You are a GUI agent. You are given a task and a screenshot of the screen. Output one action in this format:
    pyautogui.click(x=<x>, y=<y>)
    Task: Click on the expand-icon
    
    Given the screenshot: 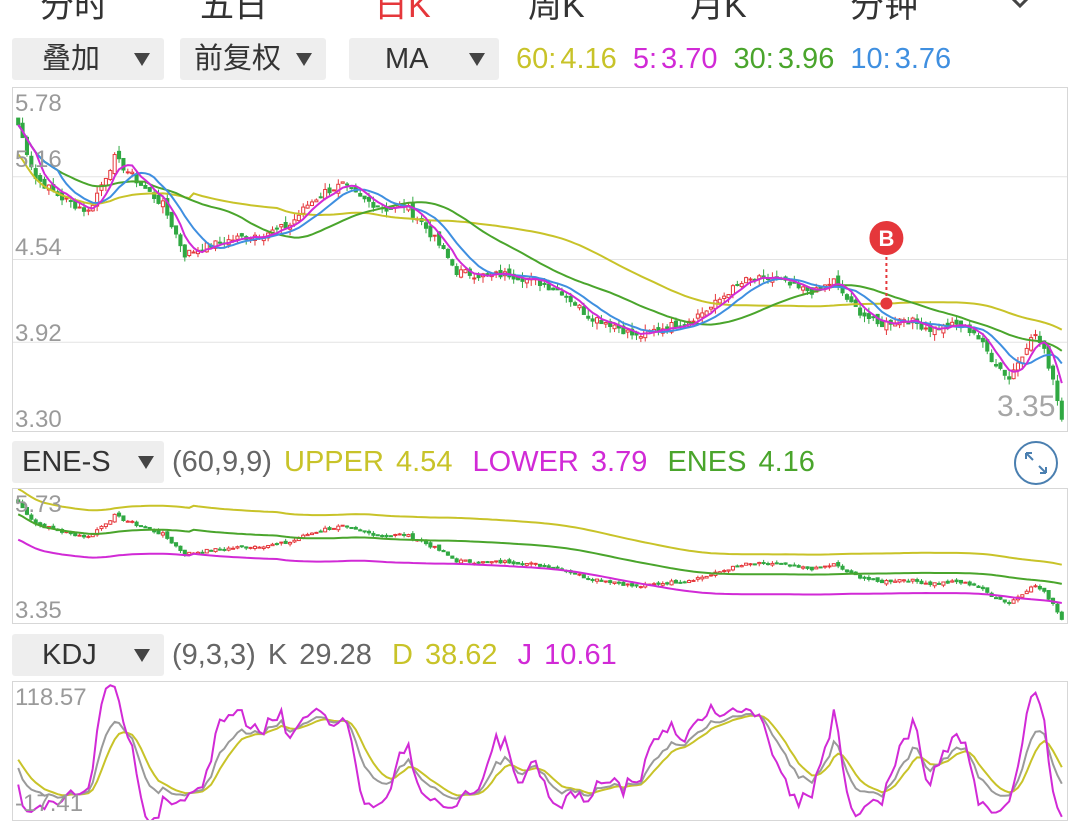 What is the action you would take?
    pyautogui.click(x=1036, y=463)
    